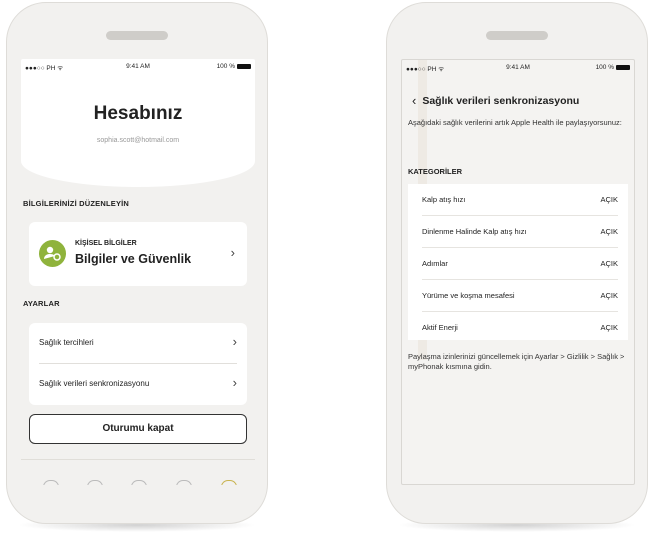 This screenshot has width=652, height=536. What do you see at coordinates (229, 482) in the screenshot?
I see `tab-icon-active` at bounding box center [229, 482].